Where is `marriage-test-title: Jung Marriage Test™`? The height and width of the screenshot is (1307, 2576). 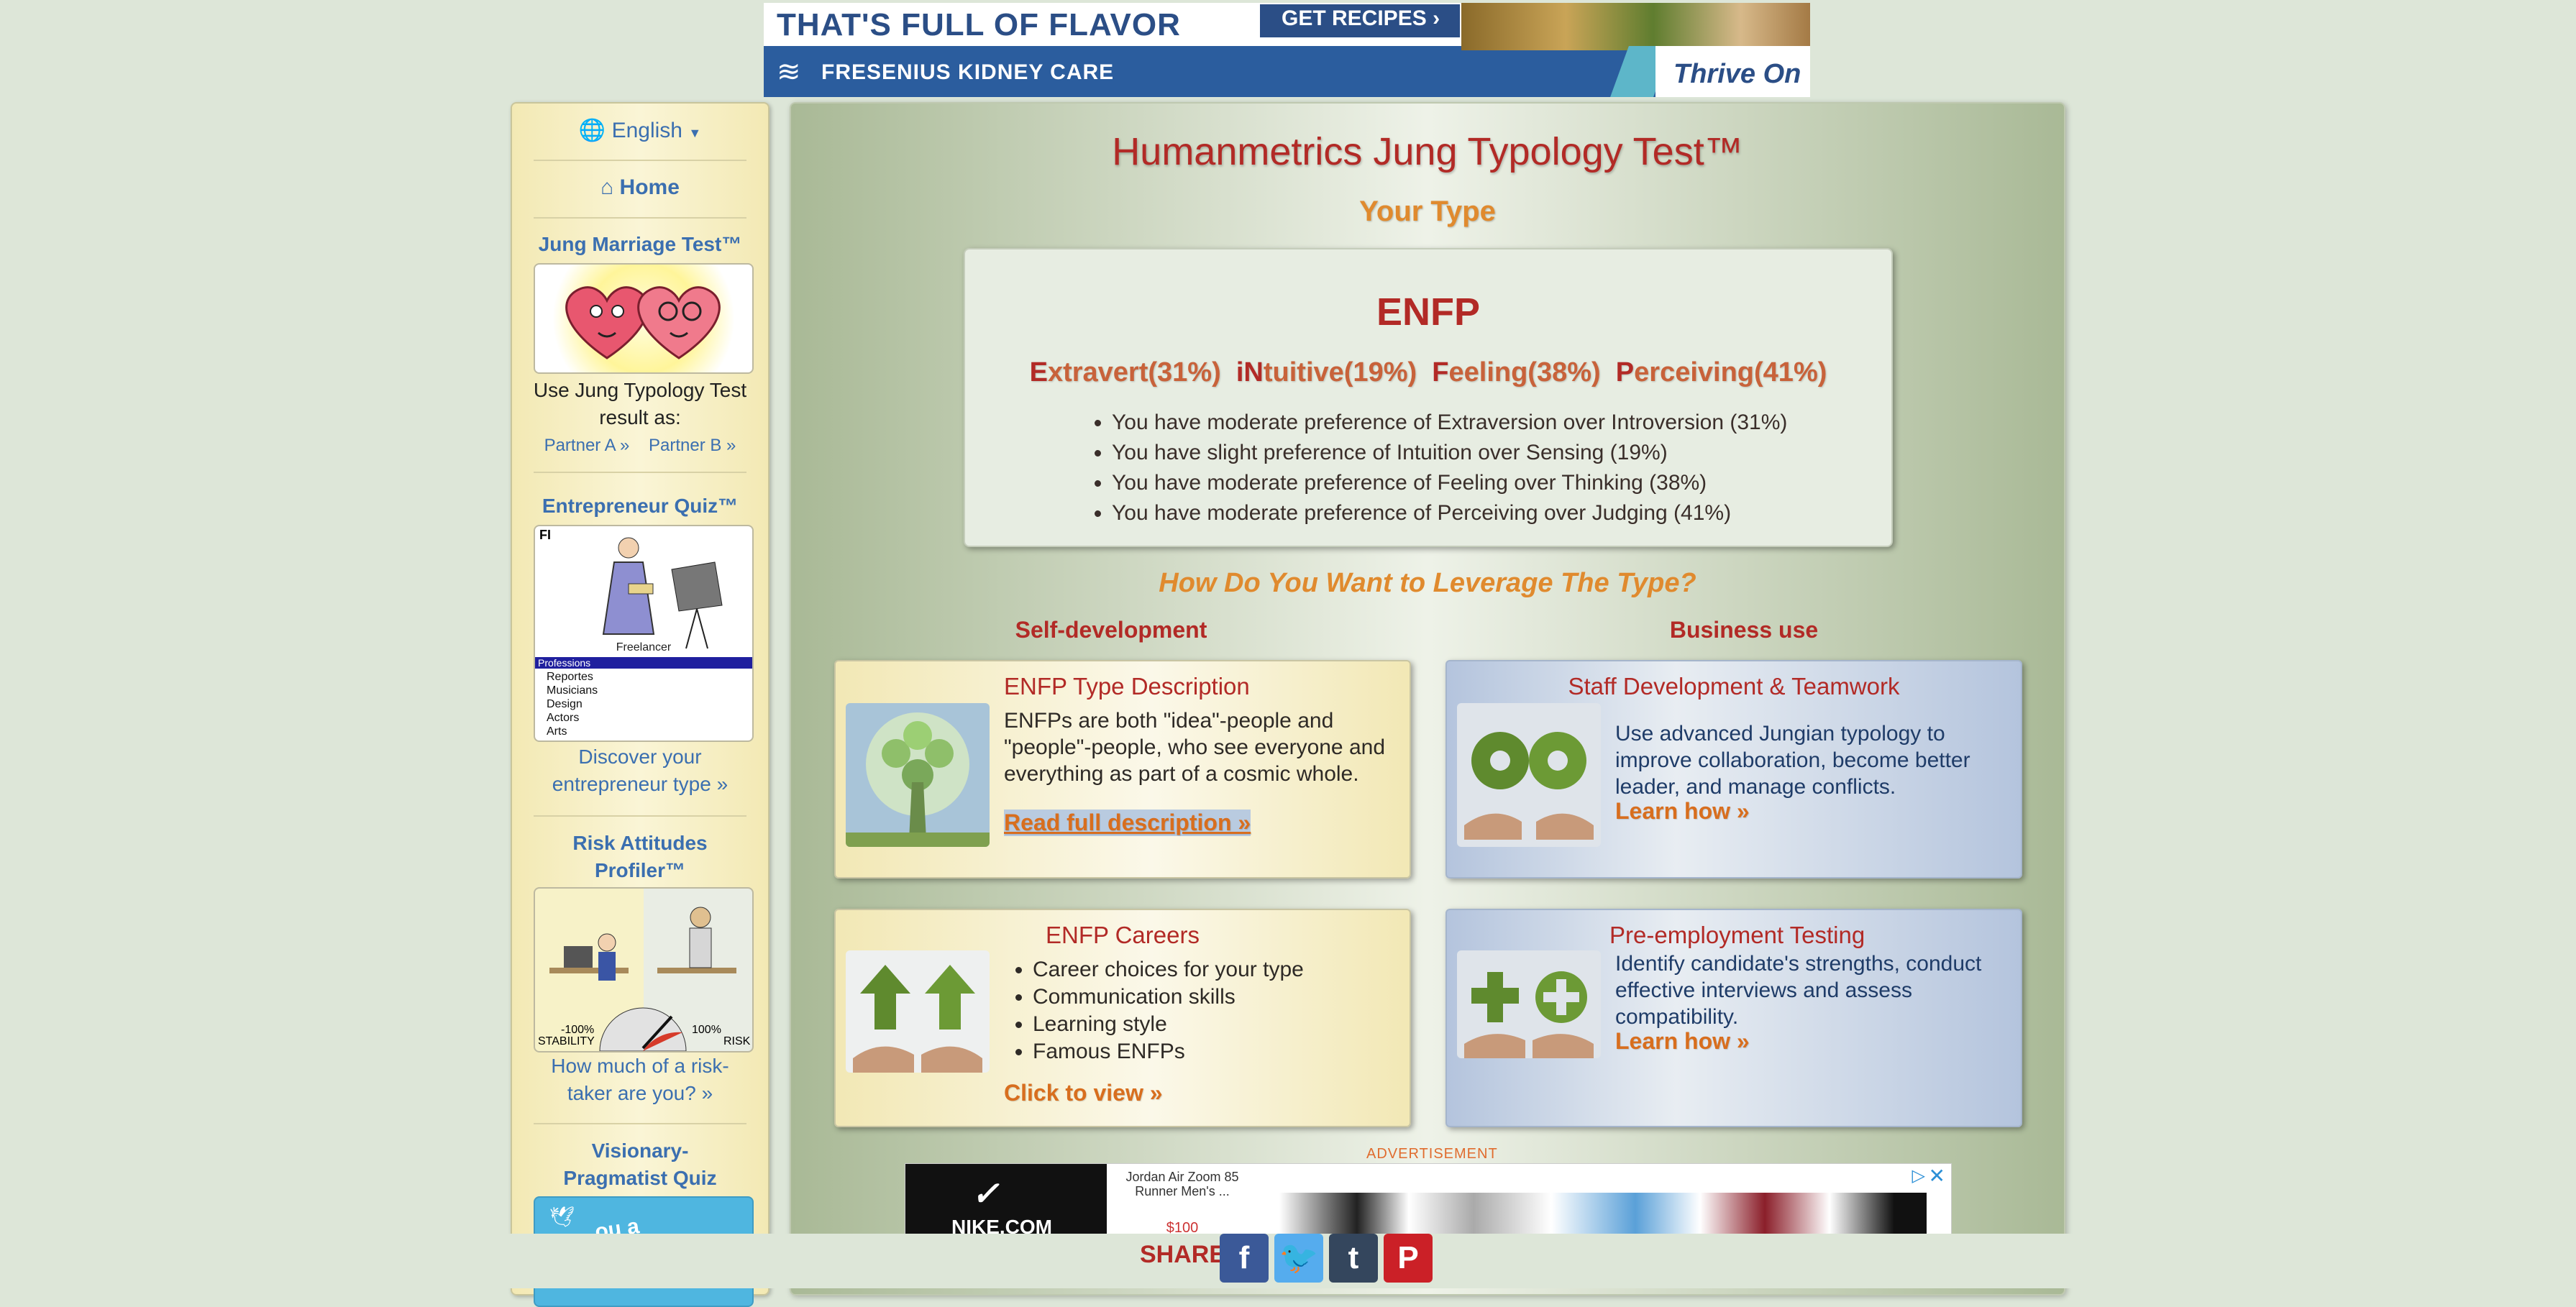 marriage-test-title: Jung Marriage Test™ is located at coordinates (640, 244).